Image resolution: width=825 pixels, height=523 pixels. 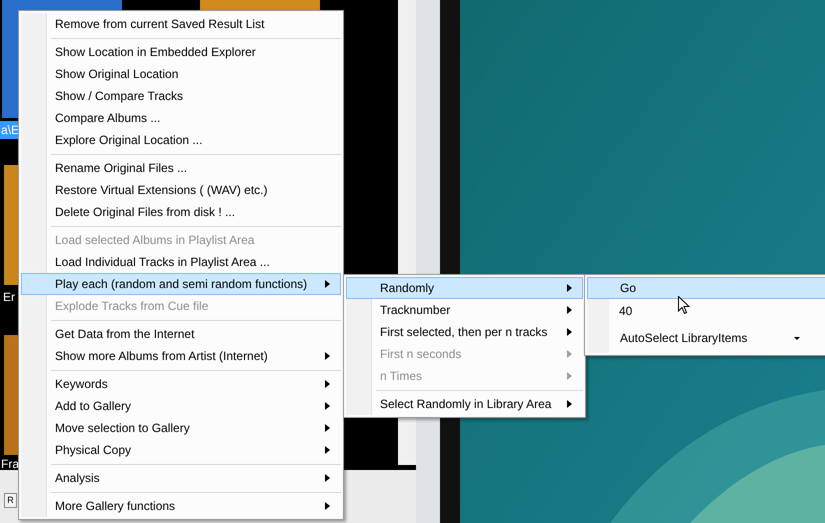 What do you see at coordinates (797, 338) in the screenshot?
I see `caret-icon` at bounding box center [797, 338].